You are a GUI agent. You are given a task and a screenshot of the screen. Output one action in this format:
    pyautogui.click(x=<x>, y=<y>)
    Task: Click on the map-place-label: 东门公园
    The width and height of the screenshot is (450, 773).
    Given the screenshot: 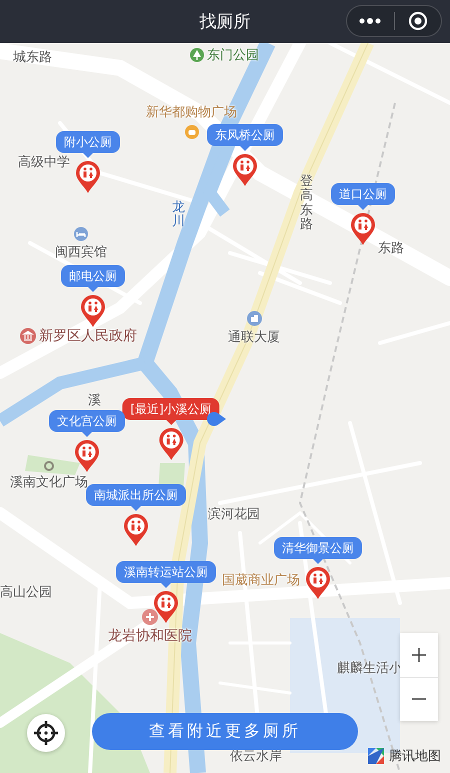 What is the action you would take?
    pyautogui.click(x=233, y=55)
    